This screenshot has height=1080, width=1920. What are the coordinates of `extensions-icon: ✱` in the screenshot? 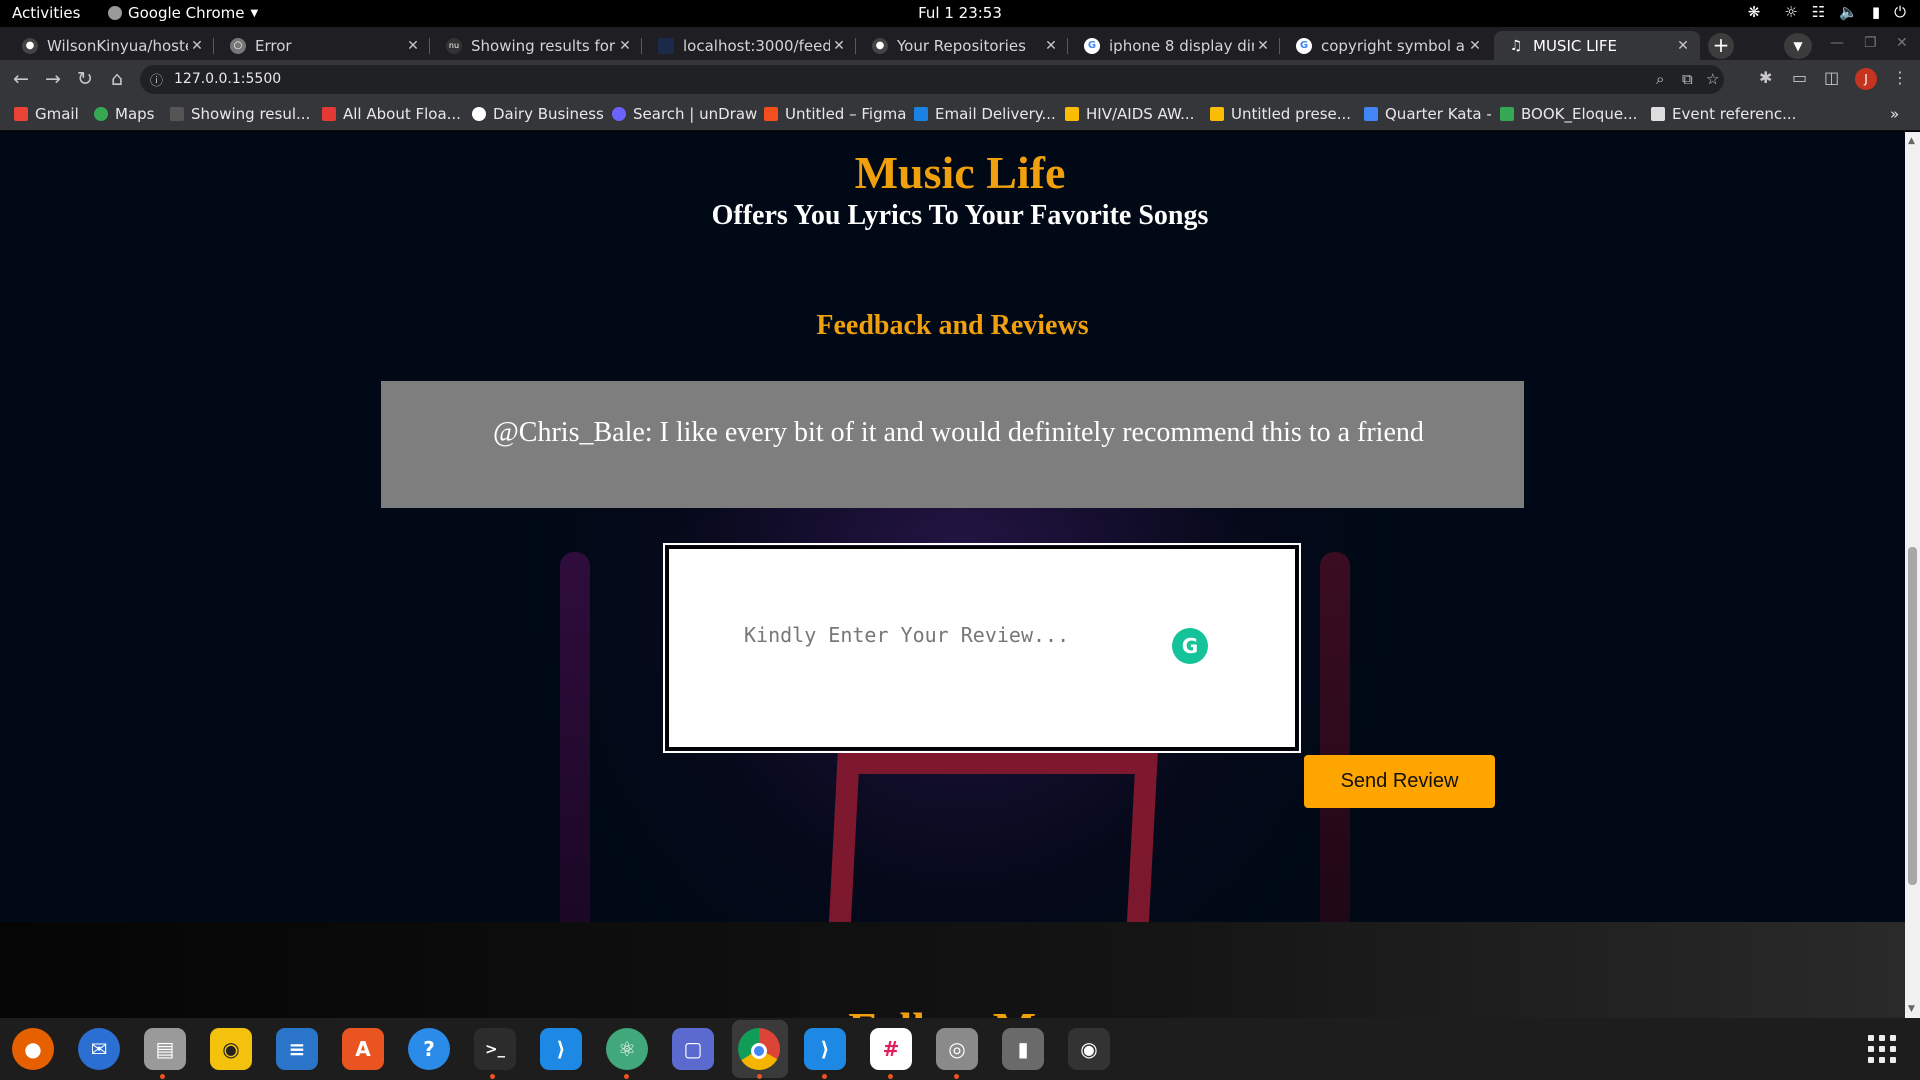 It's located at (1765, 77).